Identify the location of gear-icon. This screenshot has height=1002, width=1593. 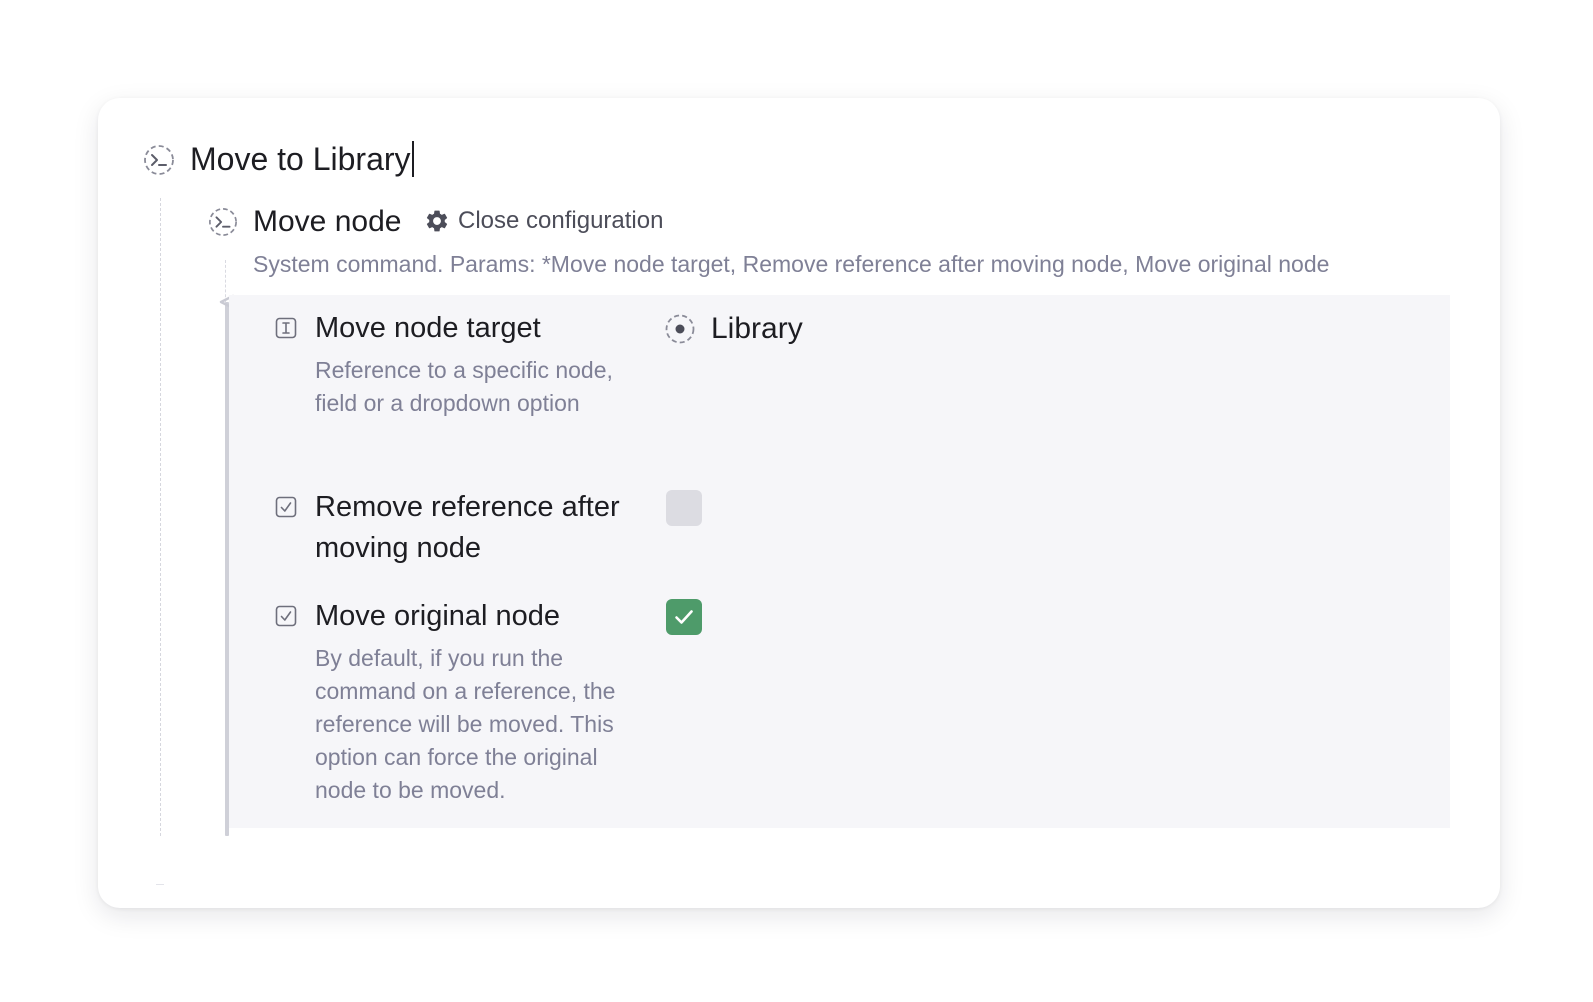
(437, 221).